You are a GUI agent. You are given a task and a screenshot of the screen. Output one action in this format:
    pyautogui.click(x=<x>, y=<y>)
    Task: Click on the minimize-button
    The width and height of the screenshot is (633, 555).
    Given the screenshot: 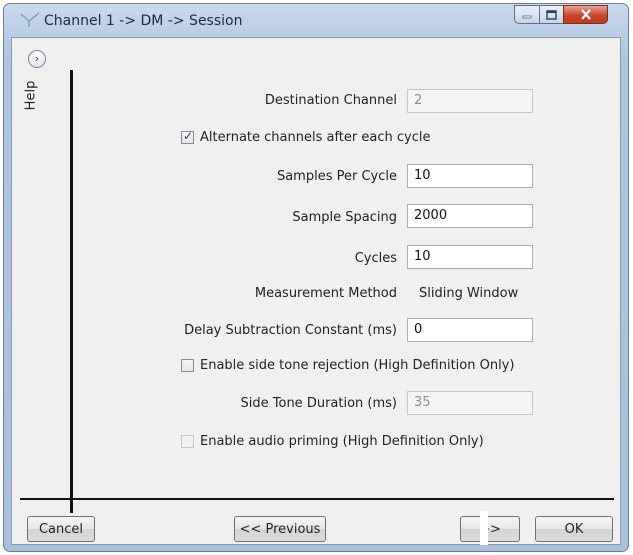 What is the action you would take?
    pyautogui.click(x=527, y=14)
    